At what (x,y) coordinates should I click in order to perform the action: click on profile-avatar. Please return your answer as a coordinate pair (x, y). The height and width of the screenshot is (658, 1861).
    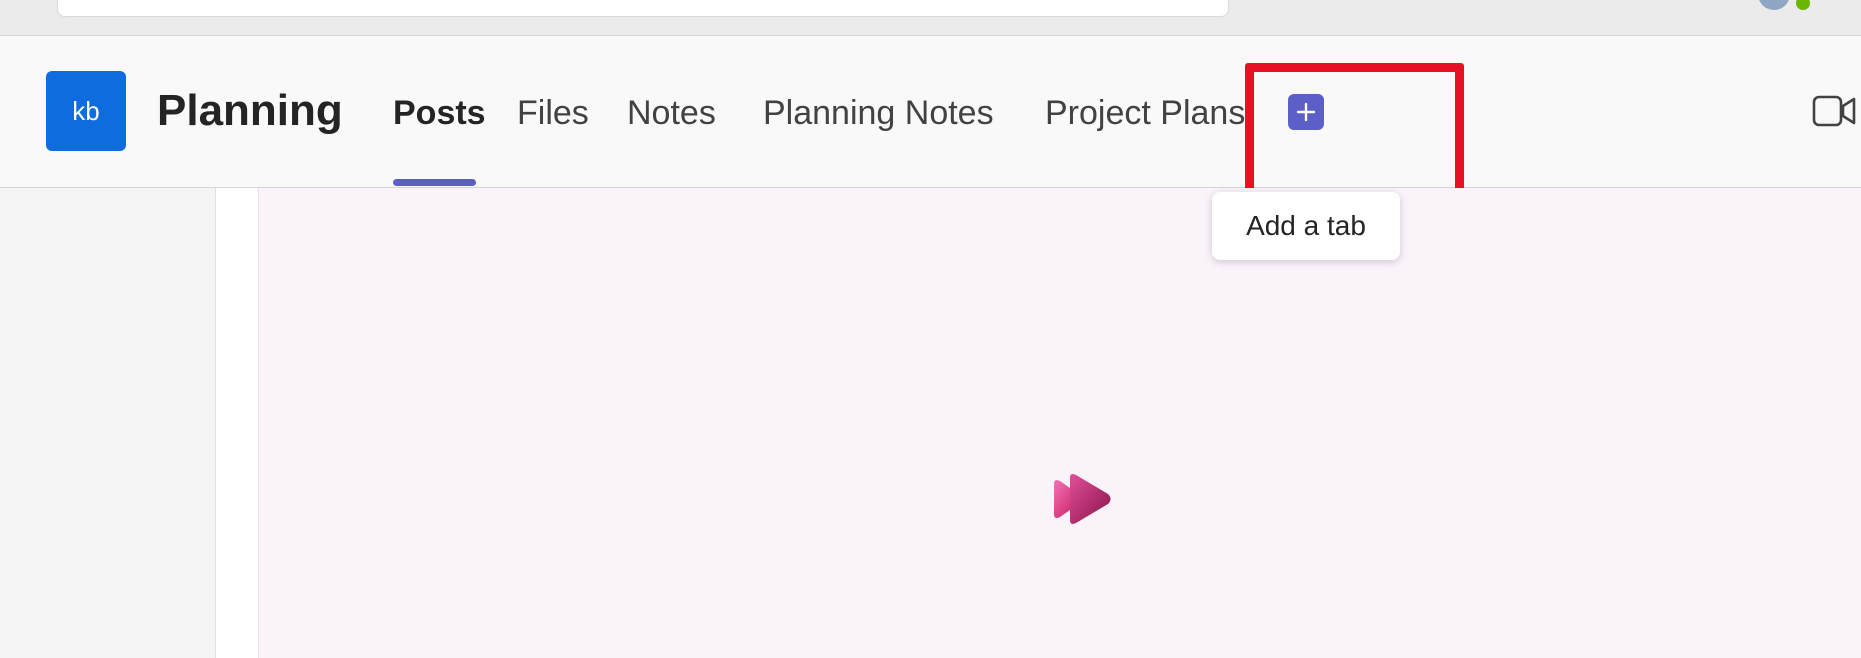
    Looking at the image, I should click on (1774, 5).